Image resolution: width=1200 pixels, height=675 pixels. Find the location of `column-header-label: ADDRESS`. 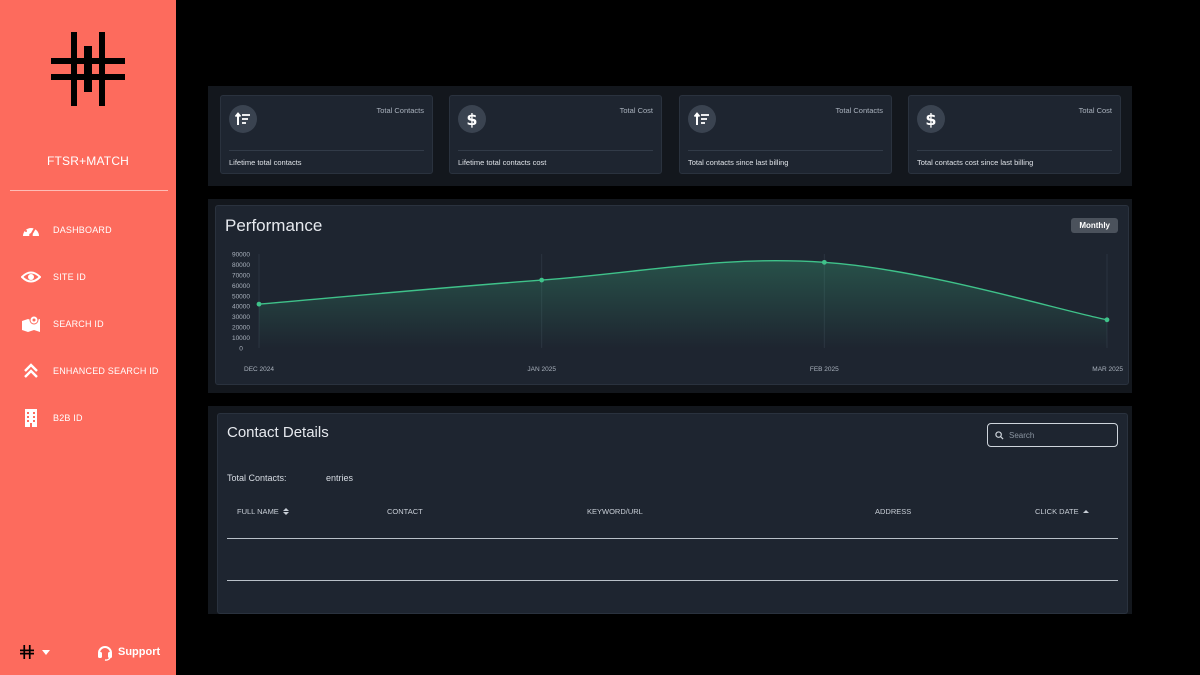

column-header-label: ADDRESS is located at coordinates (893, 511).